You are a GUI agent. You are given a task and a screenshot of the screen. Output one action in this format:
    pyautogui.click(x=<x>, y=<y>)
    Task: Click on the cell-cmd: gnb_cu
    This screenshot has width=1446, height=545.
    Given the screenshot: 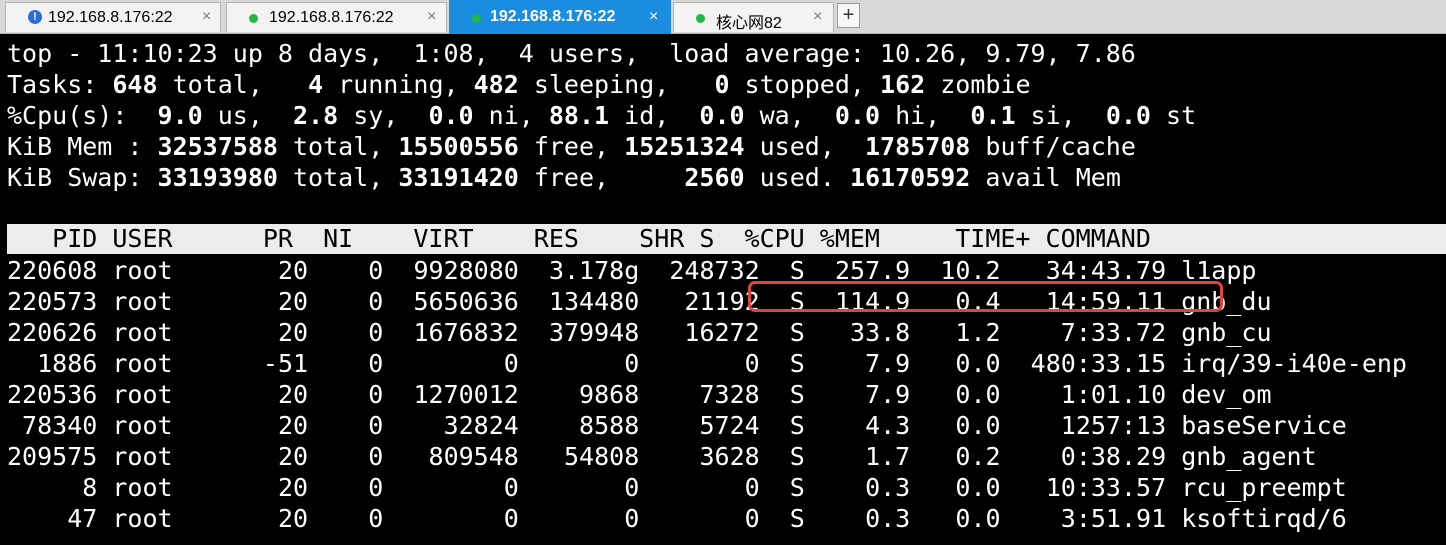 What is the action you would take?
    pyautogui.click(x=1226, y=332)
    